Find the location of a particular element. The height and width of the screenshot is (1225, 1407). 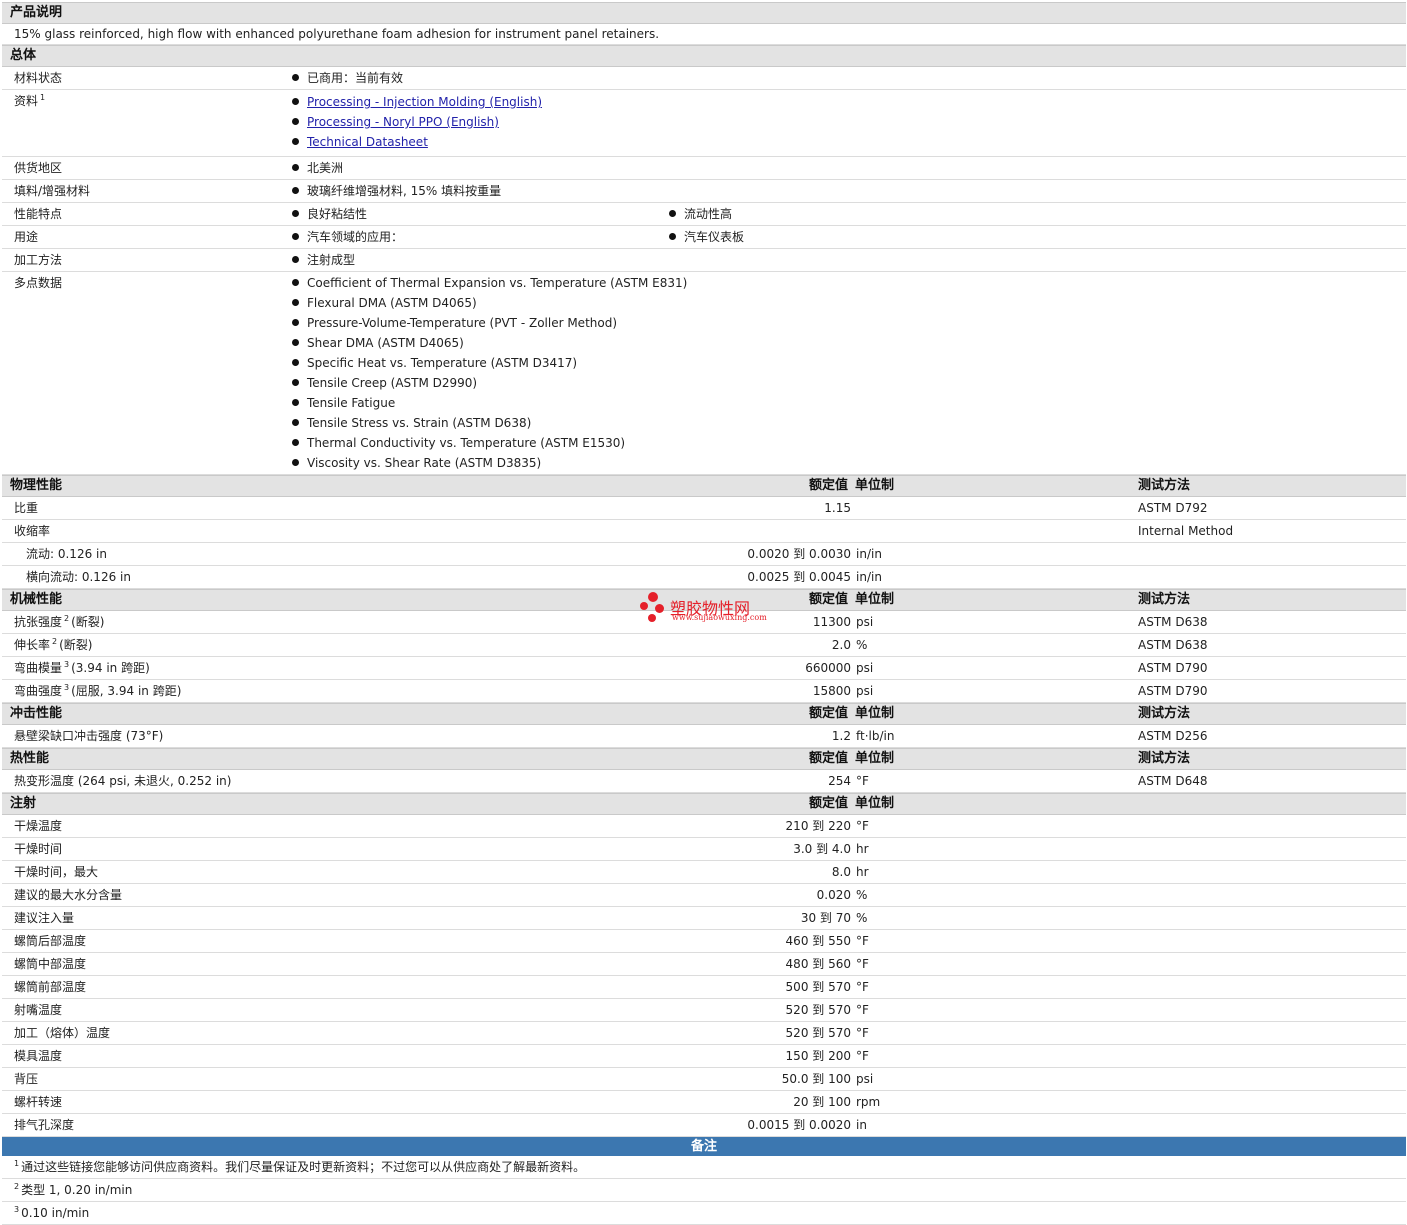

multipoint-item: Tensile Creep (ASTM D2990) is located at coordinates (392, 383).